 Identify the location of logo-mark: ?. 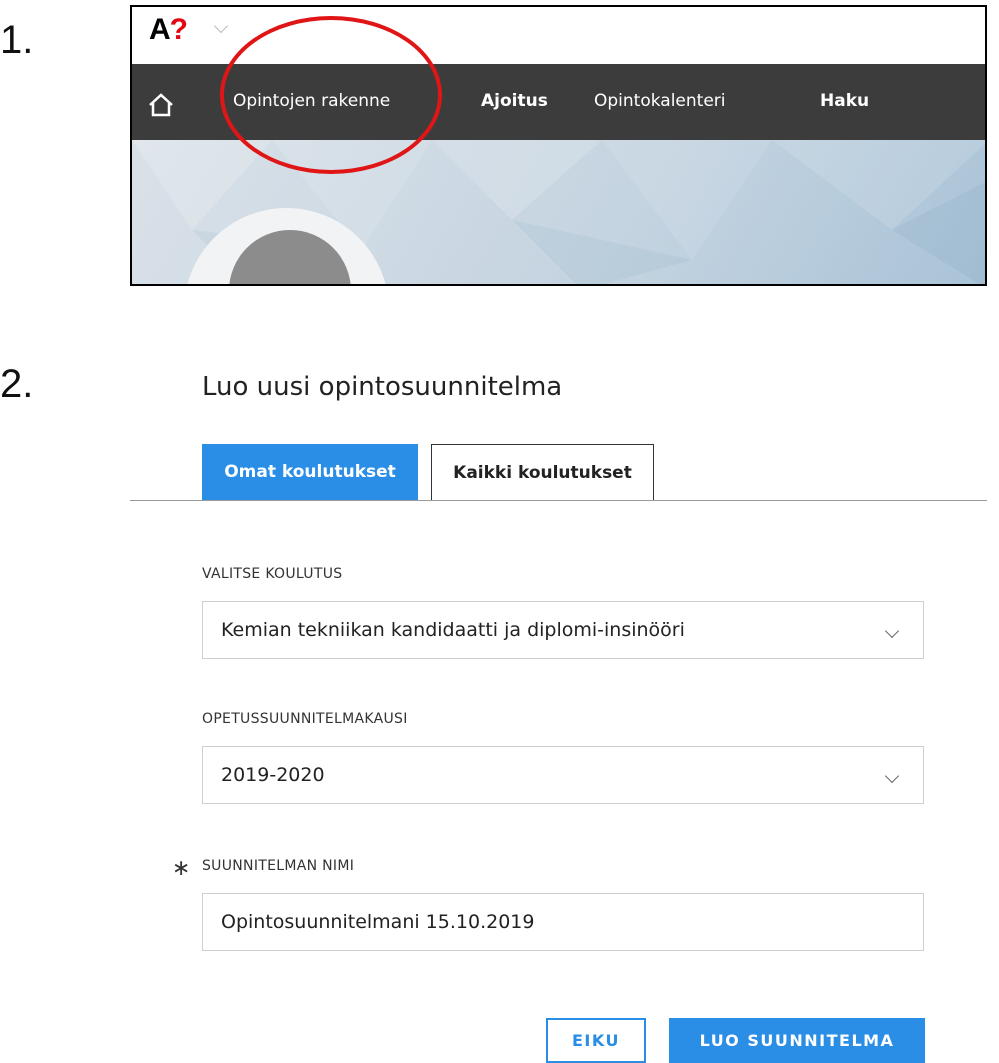
(178, 29).